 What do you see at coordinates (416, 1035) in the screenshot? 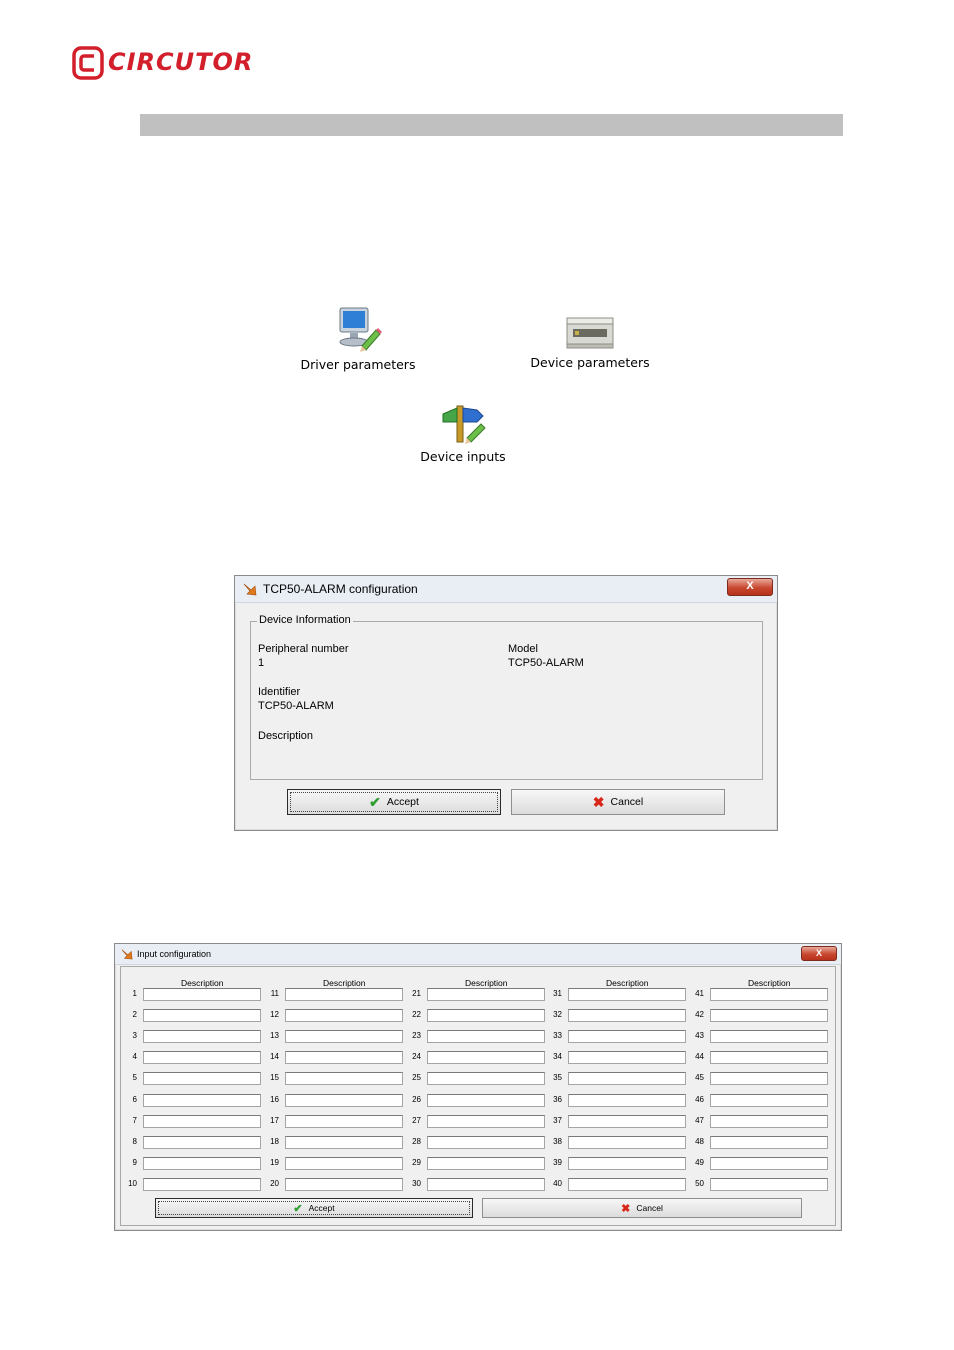
I see `input-number-label: 23` at bounding box center [416, 1035].